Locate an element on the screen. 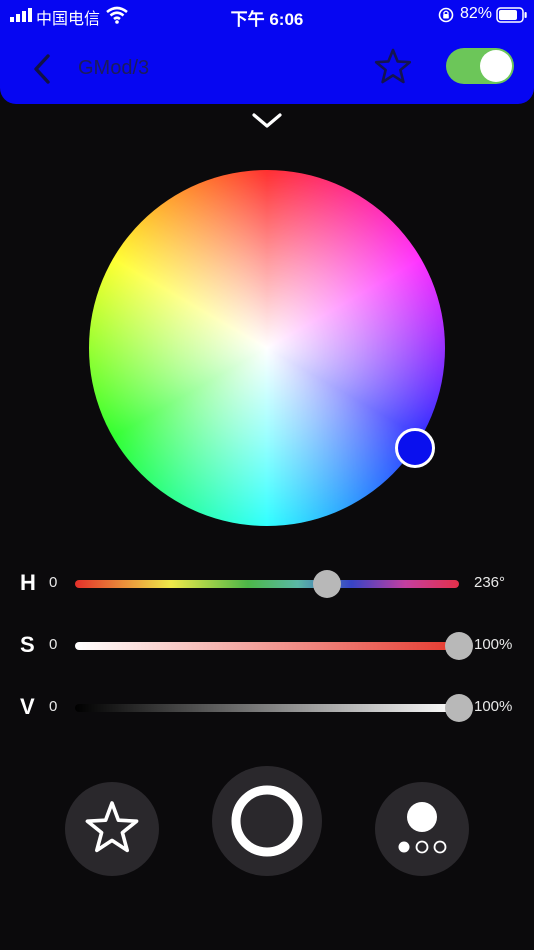  value-slider-row: V 0 100% is located at coordinates (267, 708).